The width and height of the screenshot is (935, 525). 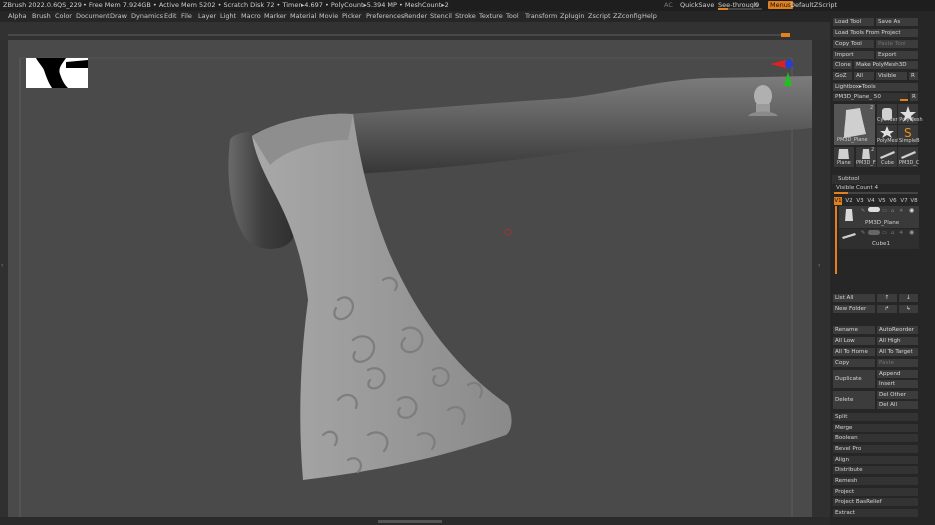 What do you see at coordinates (897, 363) in the screenshot?
I see `paste-button: Paste` at bounding box center [897, 363].